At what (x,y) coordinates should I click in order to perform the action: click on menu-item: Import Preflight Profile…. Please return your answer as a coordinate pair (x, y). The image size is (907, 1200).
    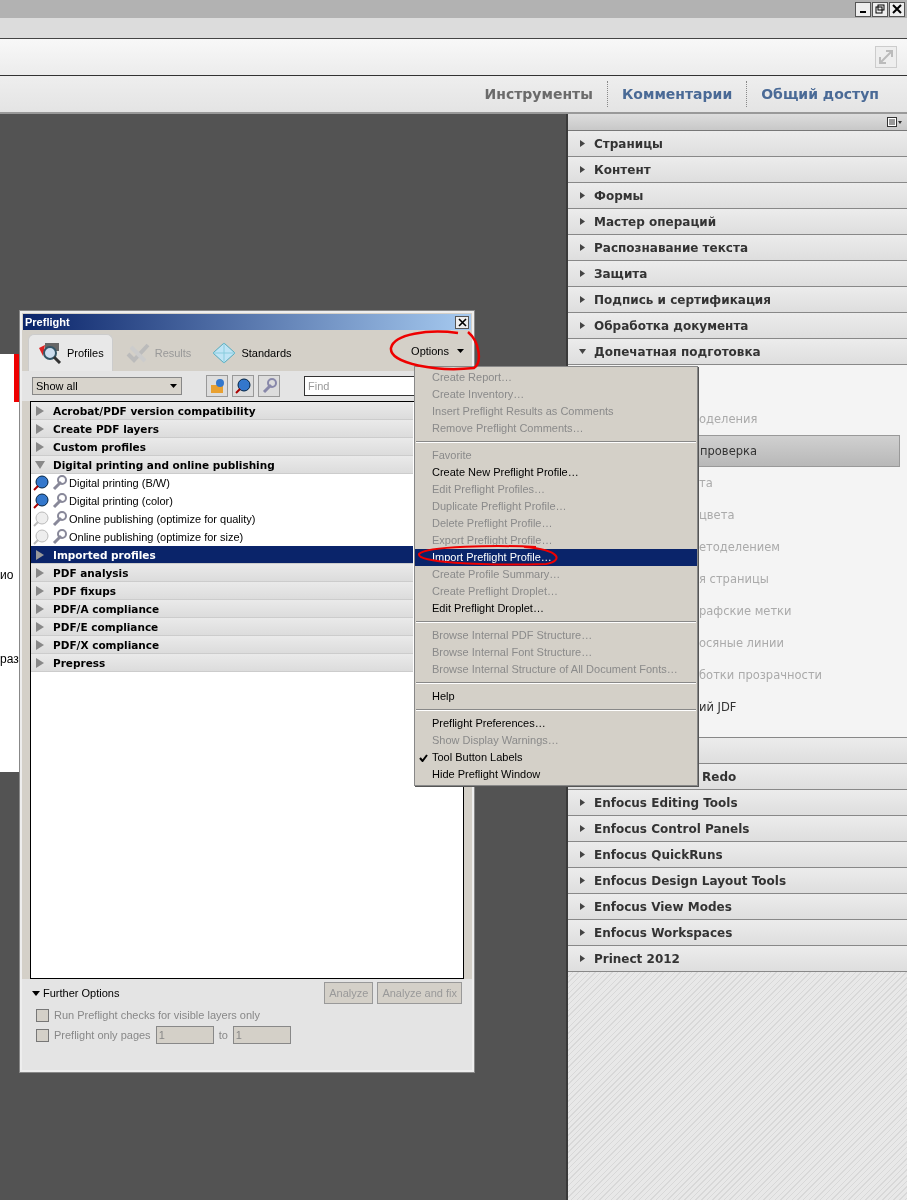
    Looking at the image, I should click on (556, 557).